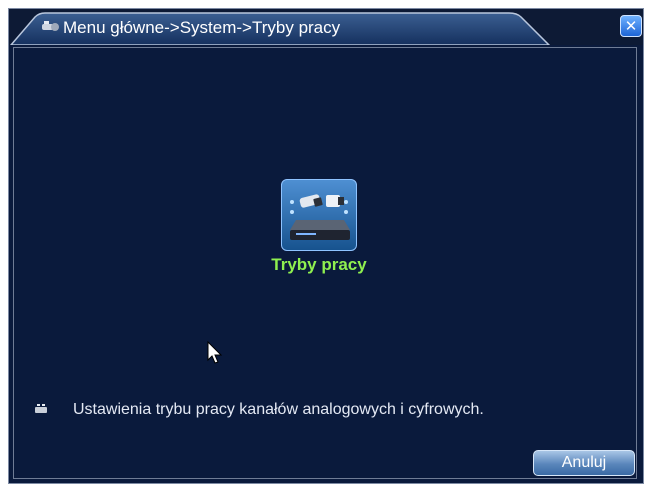  I want to click on close-icon: ✕, so click(631, 26).